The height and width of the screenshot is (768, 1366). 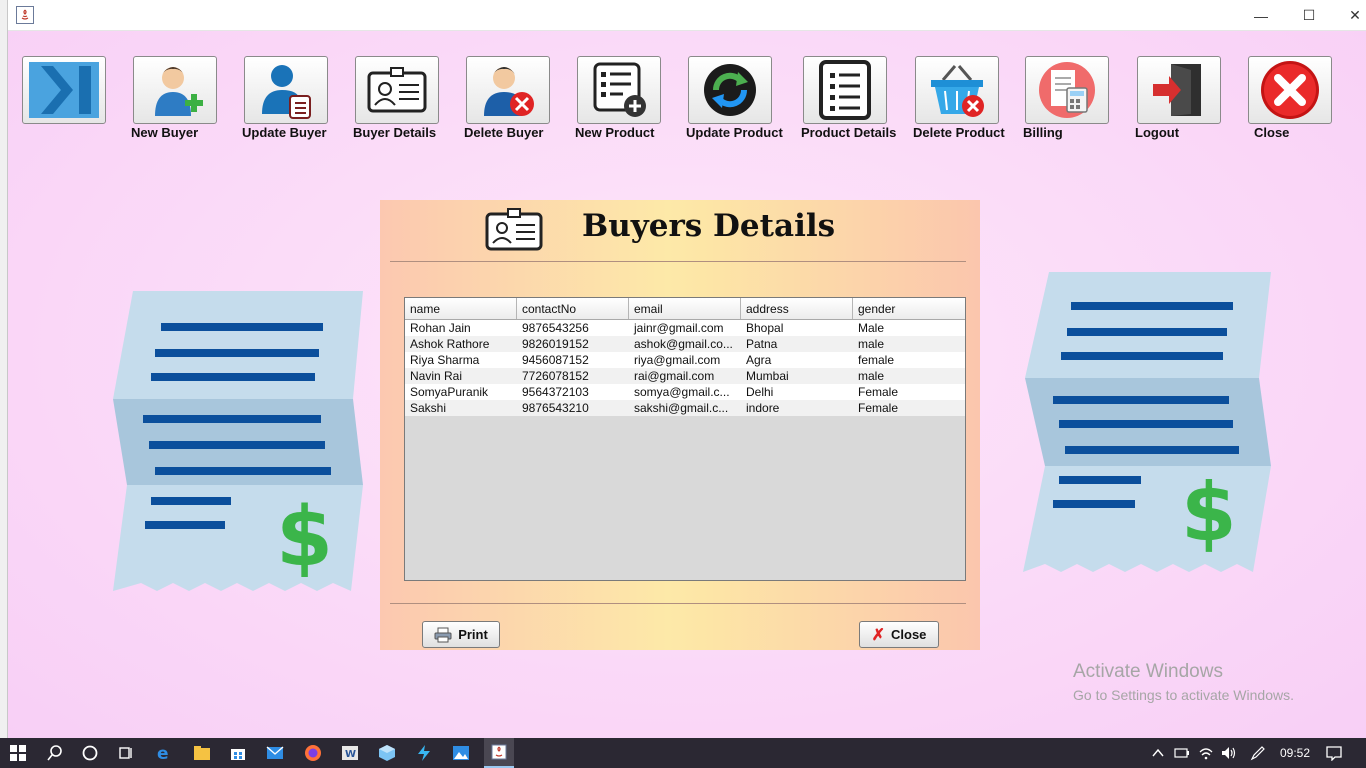 What do you see at coordinates (165, 132) in the screenshot?
I see `toolbar-label-new-buyer: New Buyer` at bounding box center [165, 132].